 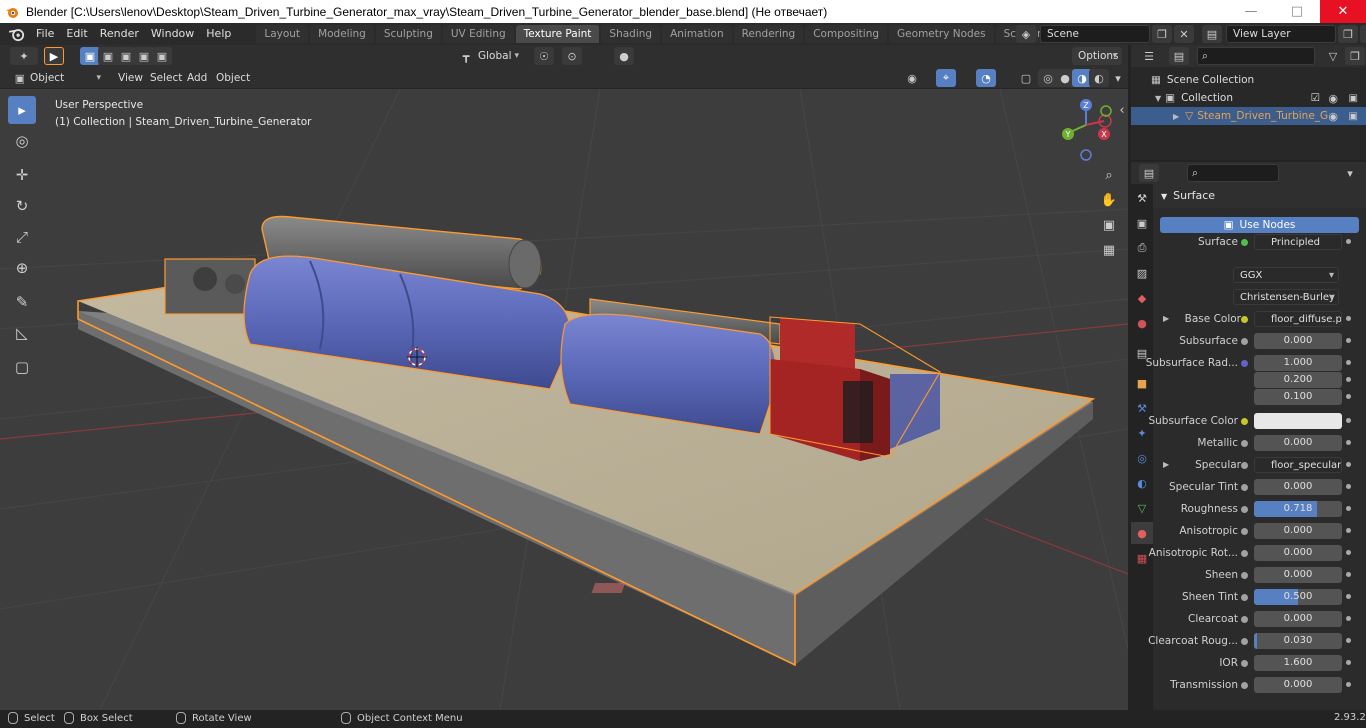 I want to click on move-tool-icon: ✛, so click(x=22, y=175).